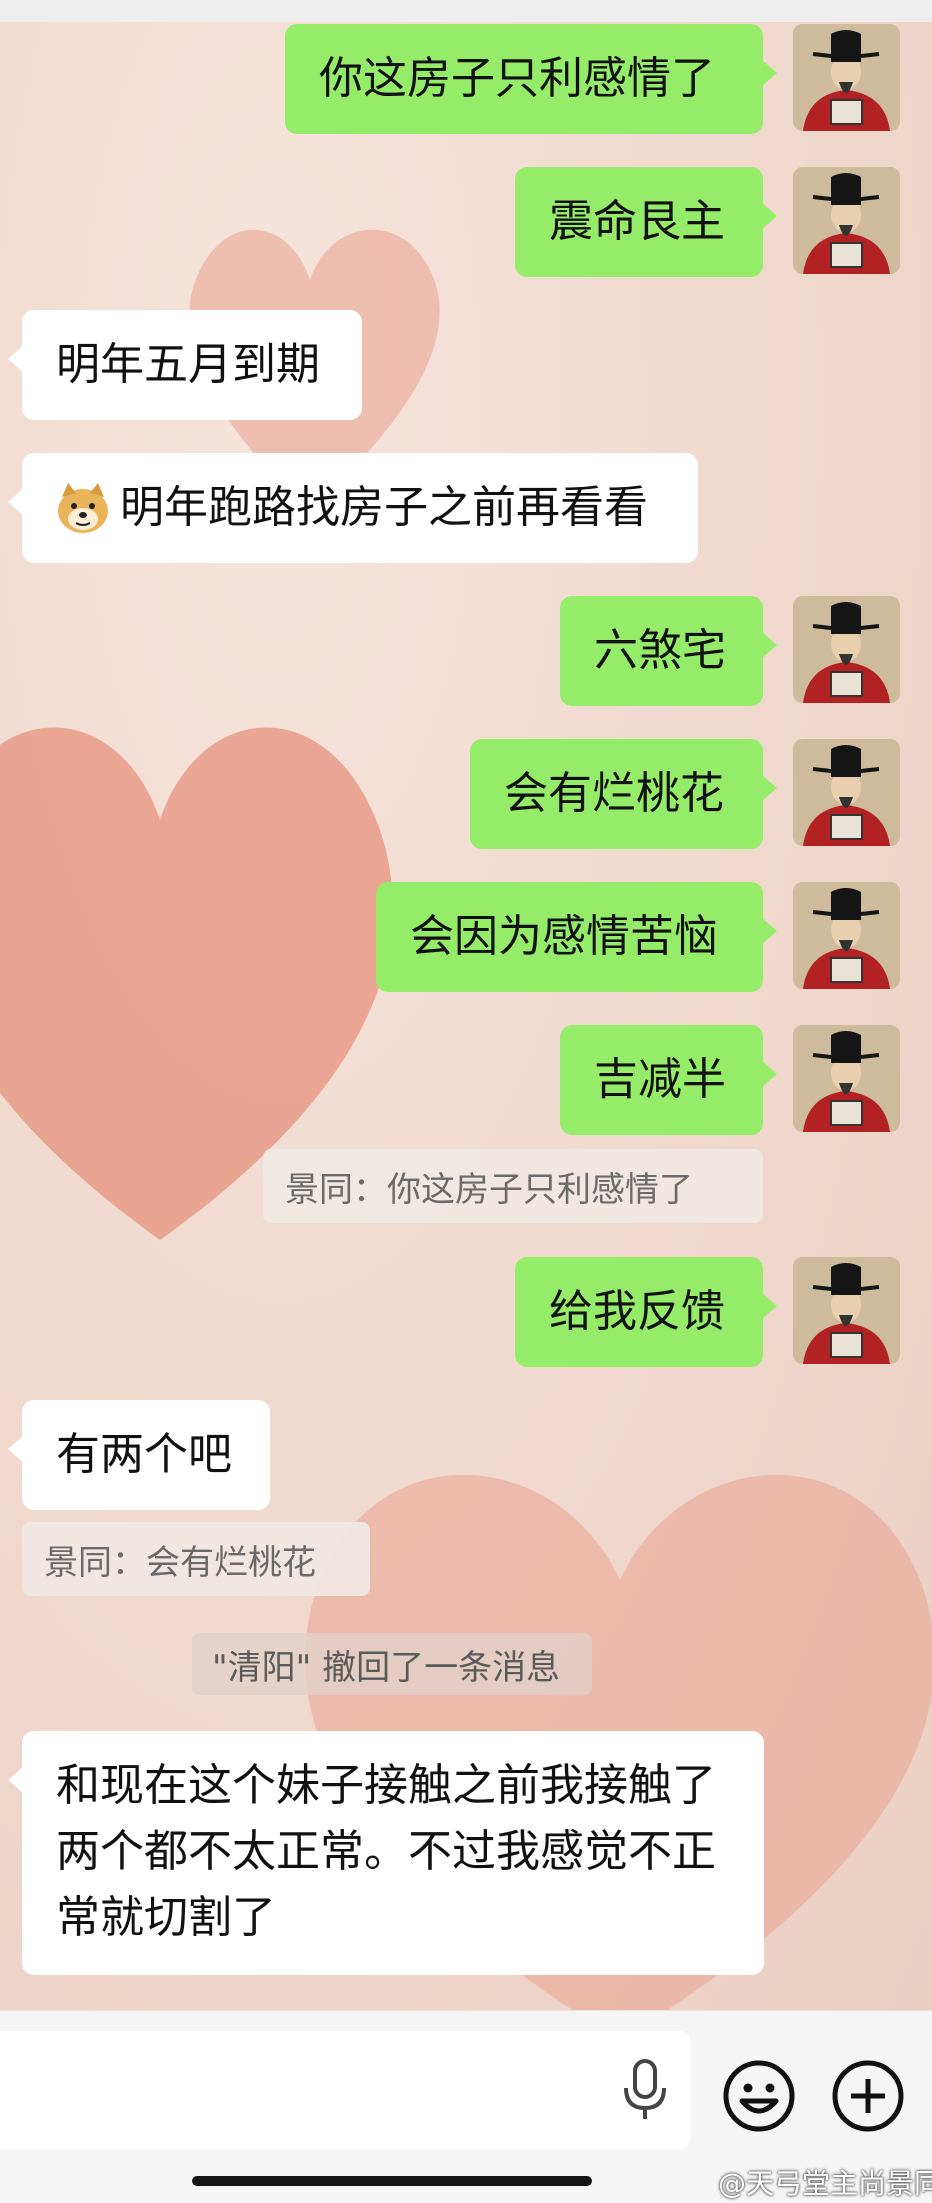 Image resolution: width=932 pixels, height=2203 pixels. Describe the element at coordinates (144, 1454) in the screenshot. I see `message-text: 有两个吧` at that location.